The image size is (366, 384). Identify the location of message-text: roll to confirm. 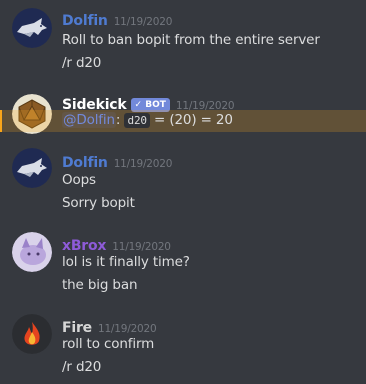
(108, 344).